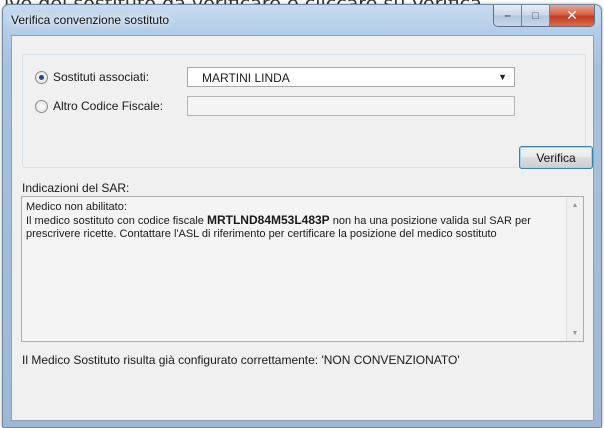 This screenshot has width=604, height=428. I want to click on close-icon: ✕, so click(572, 15).